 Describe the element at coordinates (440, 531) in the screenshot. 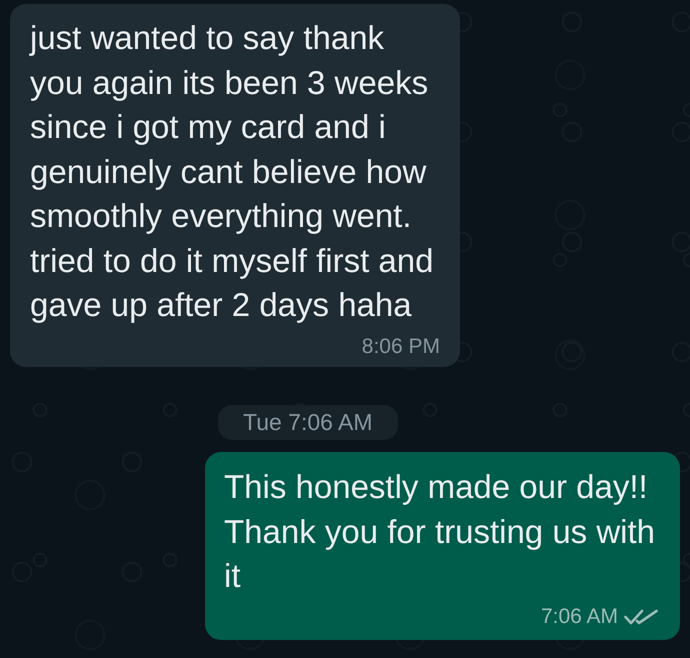

I see `message-text: This honestly made our day!! Thank you for trusting us with it` at that location.